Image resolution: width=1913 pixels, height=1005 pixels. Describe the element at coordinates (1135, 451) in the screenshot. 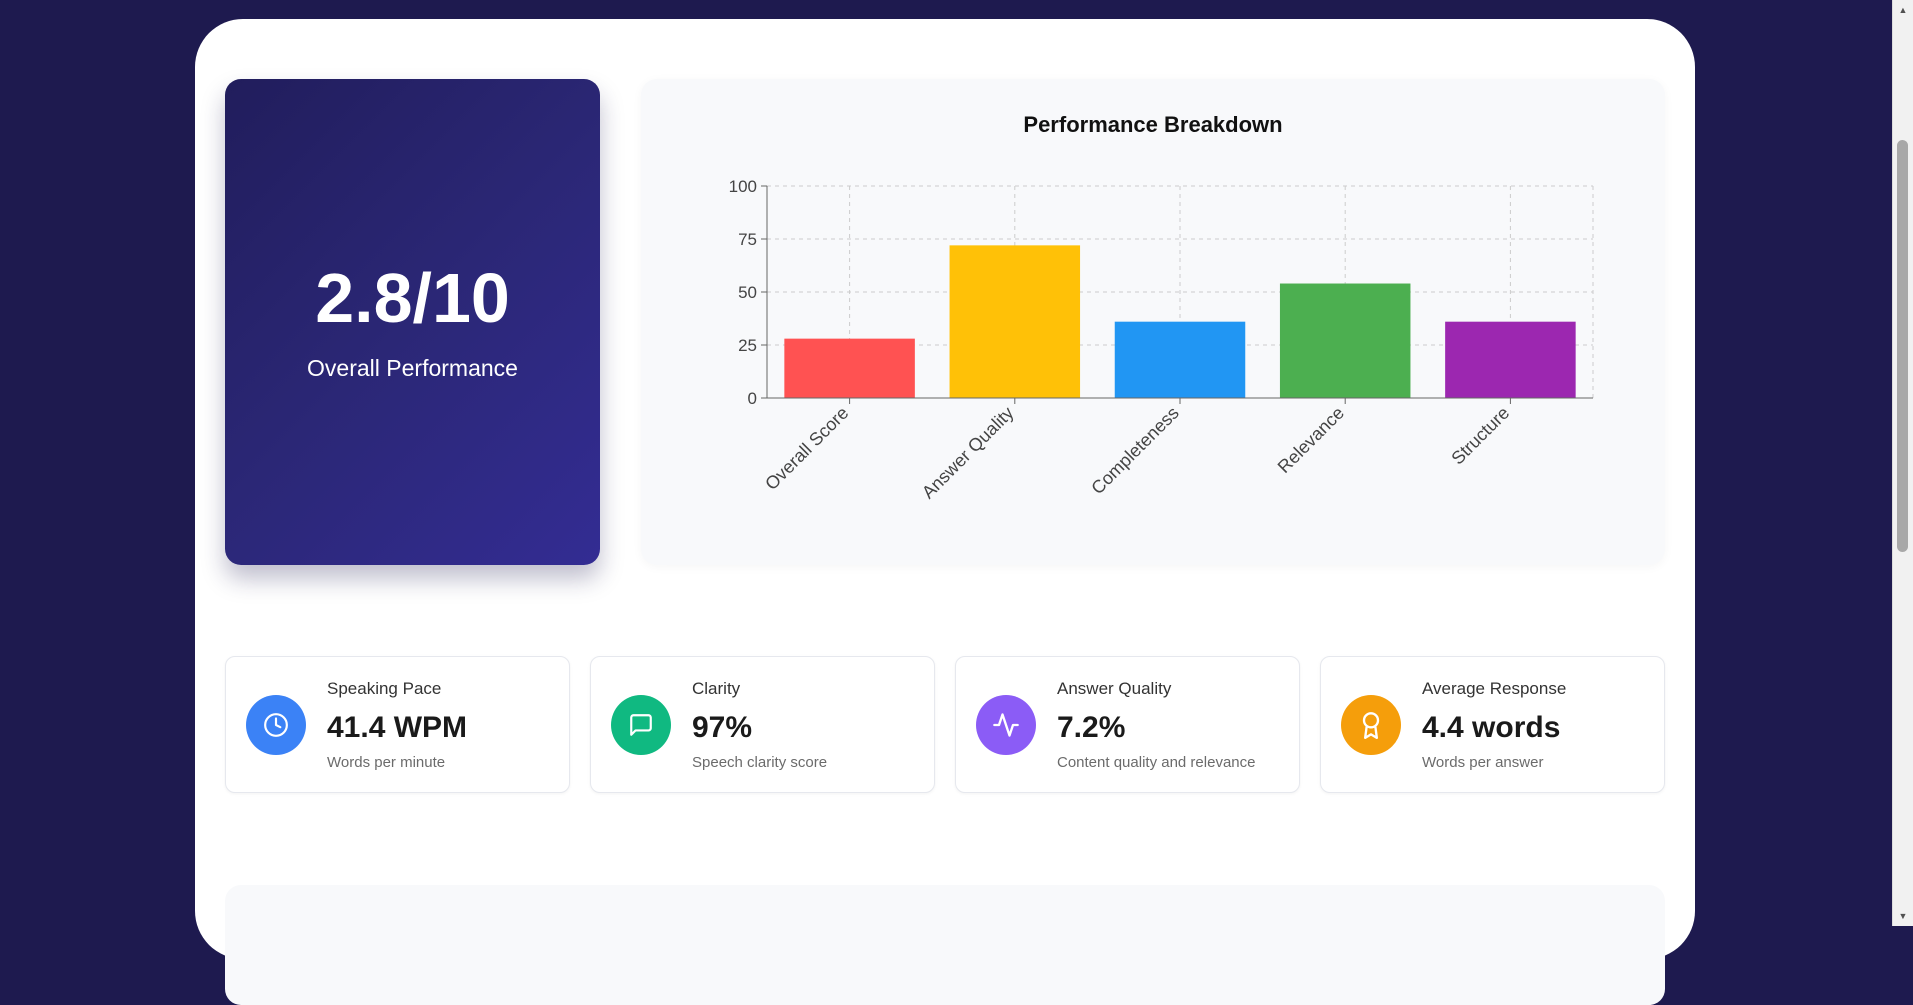

I see `x-tick-label: Completeness` at that location.